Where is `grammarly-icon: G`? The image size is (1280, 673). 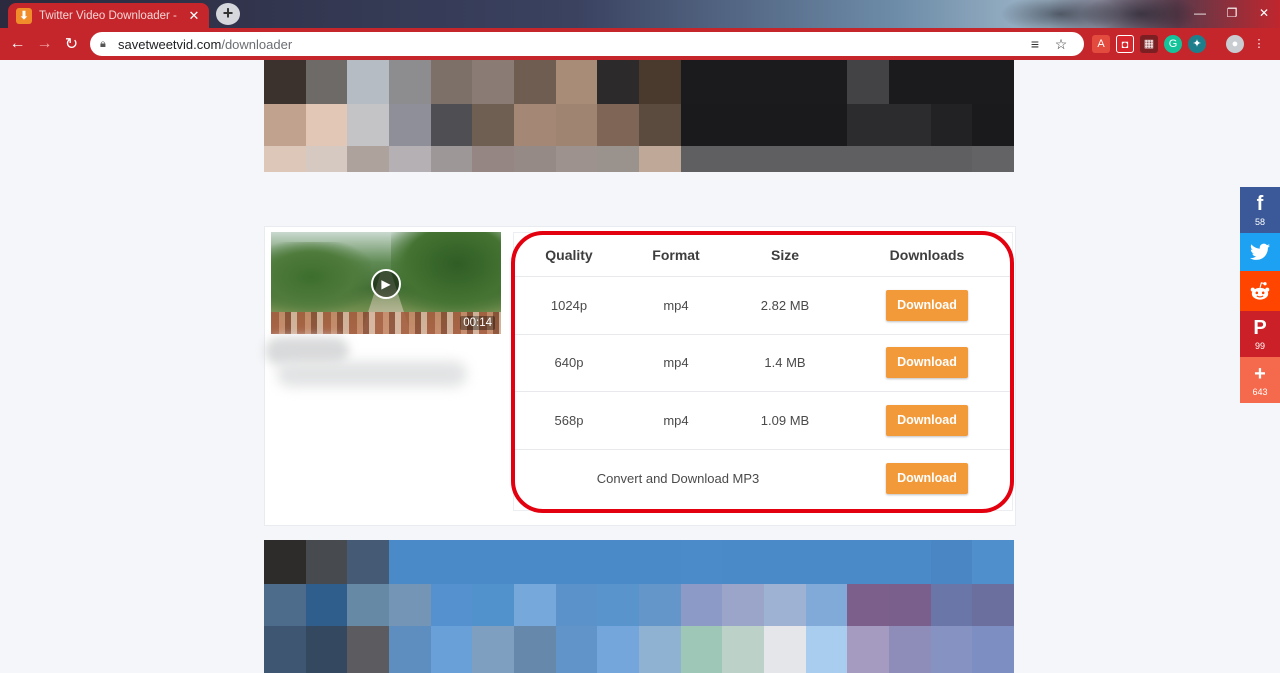 grammarly-icon: G is located at coordinates (1173, 44).